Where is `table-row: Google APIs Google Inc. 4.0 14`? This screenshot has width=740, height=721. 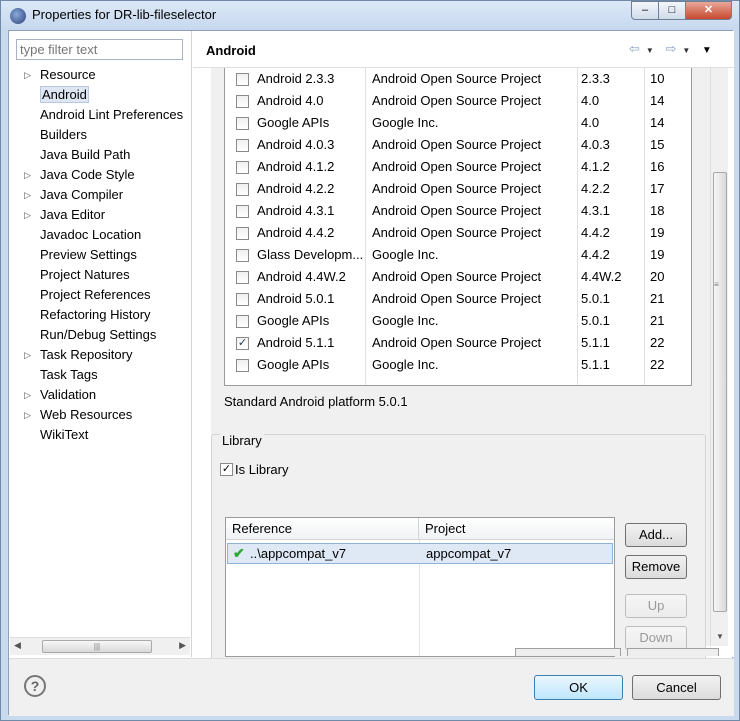
table-row: Google APIs Google Inc. 4.0 14 is located at coordinates (458, 123).